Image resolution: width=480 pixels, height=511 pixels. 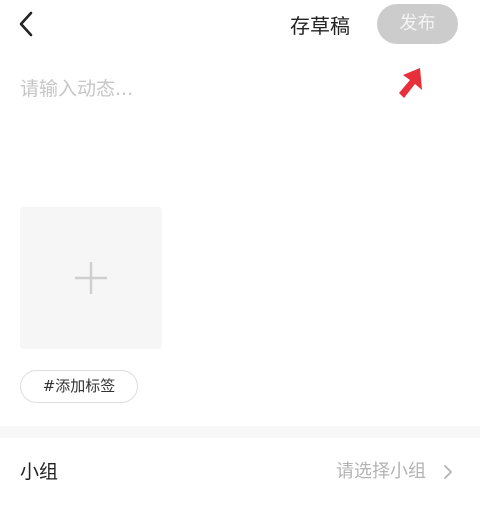 I want to click on save-draft-button: 存草稿, so click(x=320, y=26).